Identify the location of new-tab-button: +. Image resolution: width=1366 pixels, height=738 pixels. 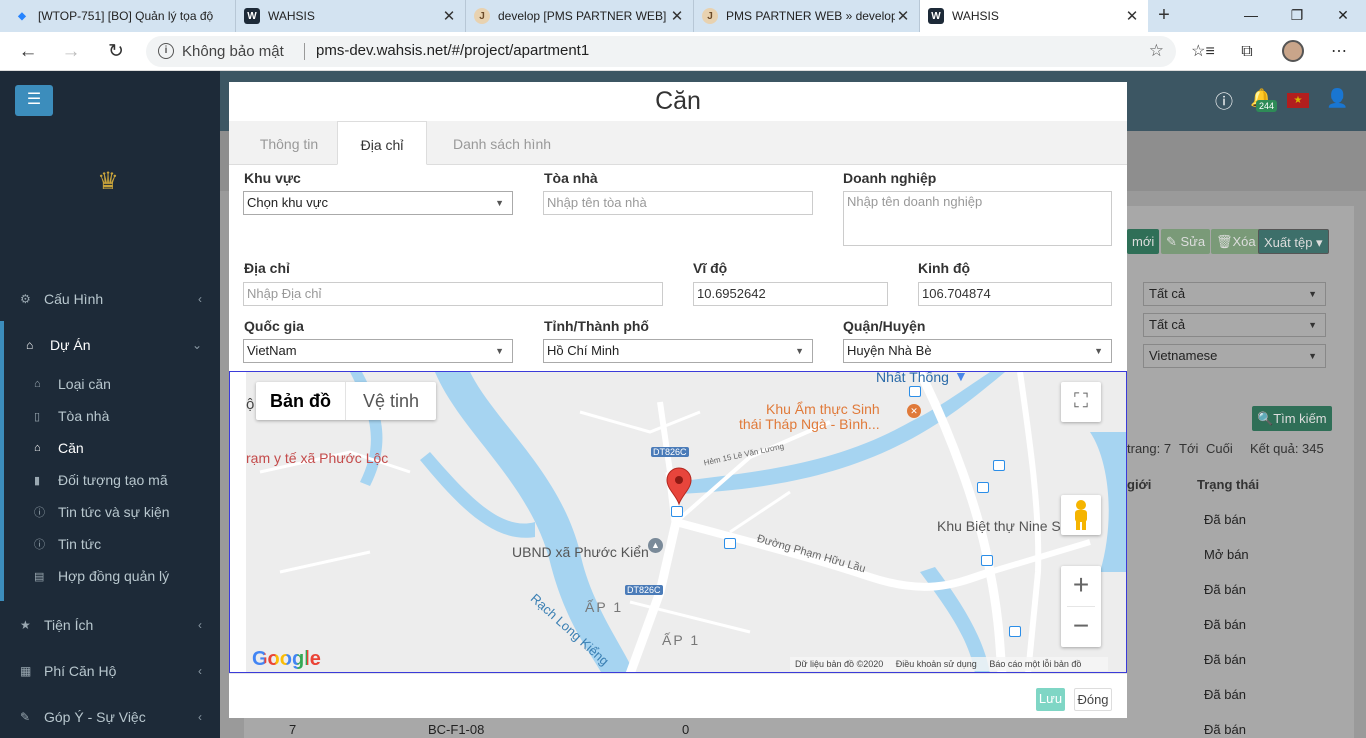
(1164, 16).